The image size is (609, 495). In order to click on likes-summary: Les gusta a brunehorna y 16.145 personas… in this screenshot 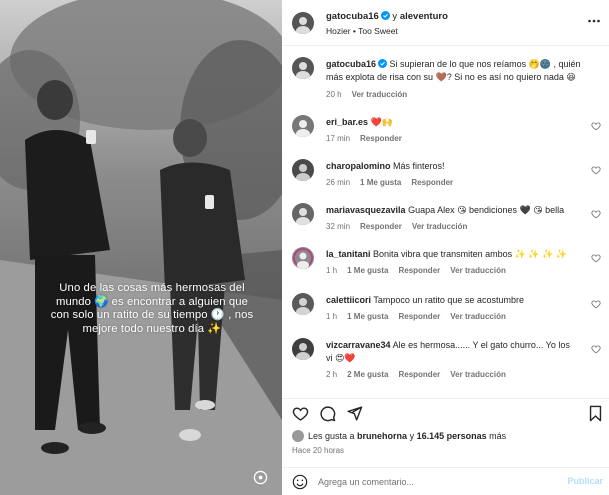, I will do `click(399, 436)`.